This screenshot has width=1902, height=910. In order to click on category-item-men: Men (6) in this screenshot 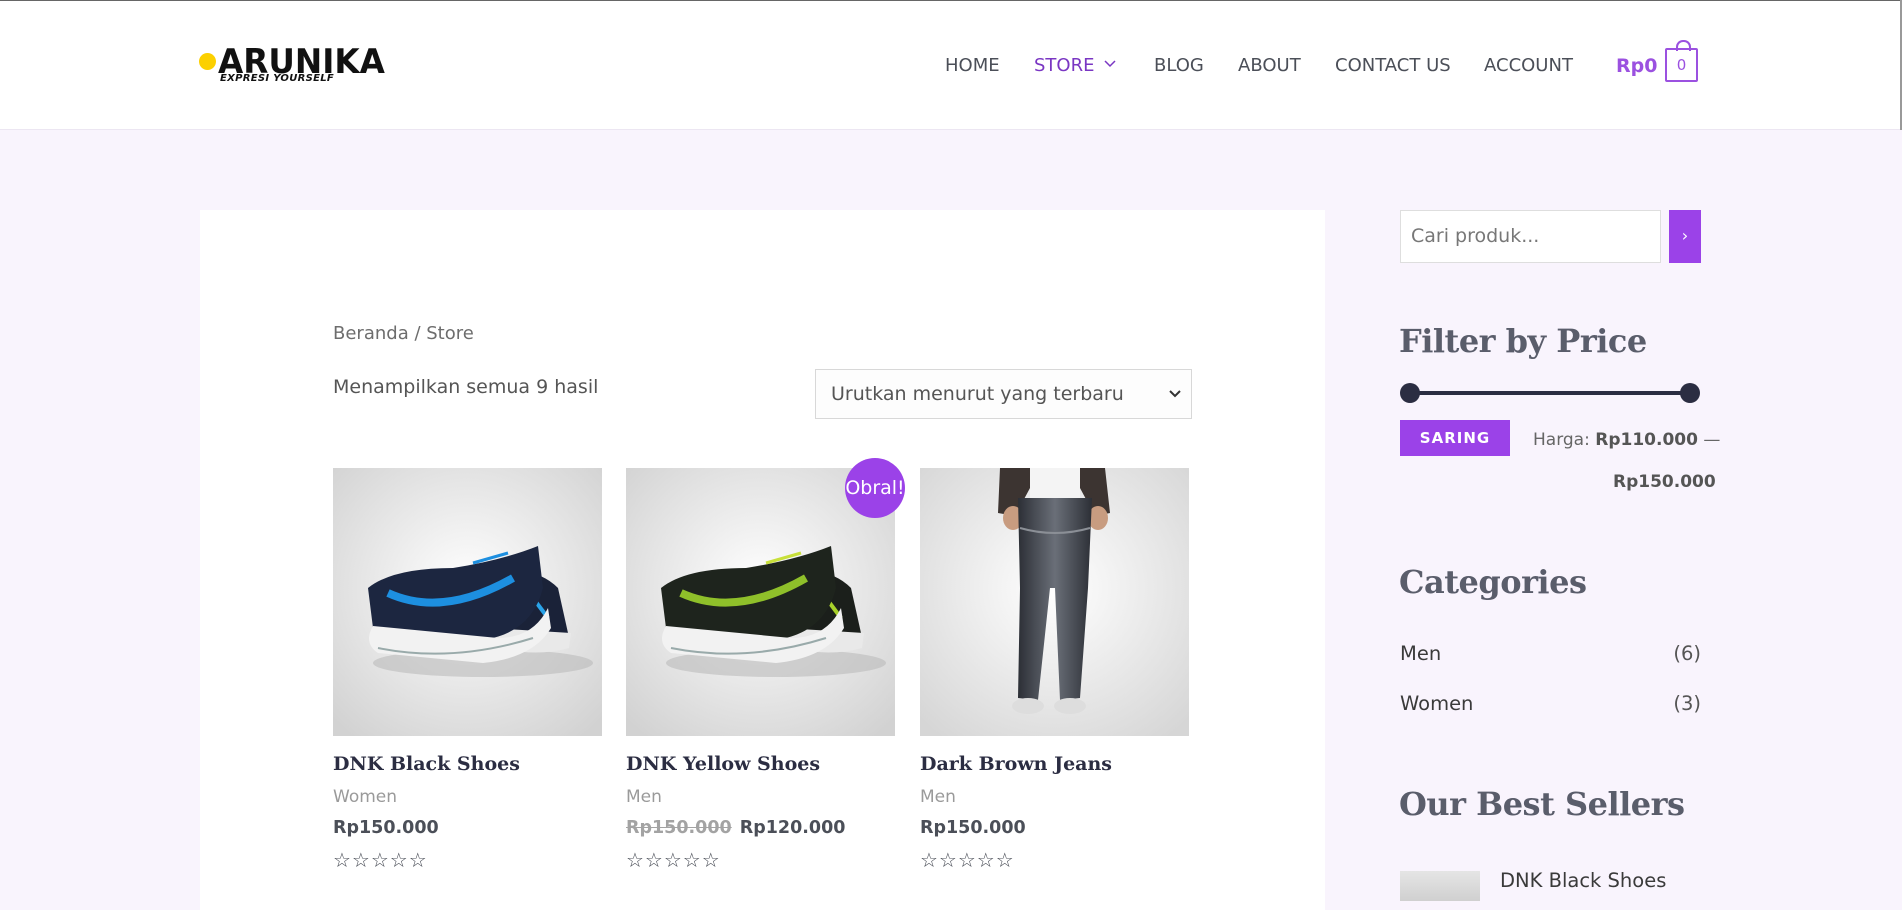, I will do `click(1550, 653)`.